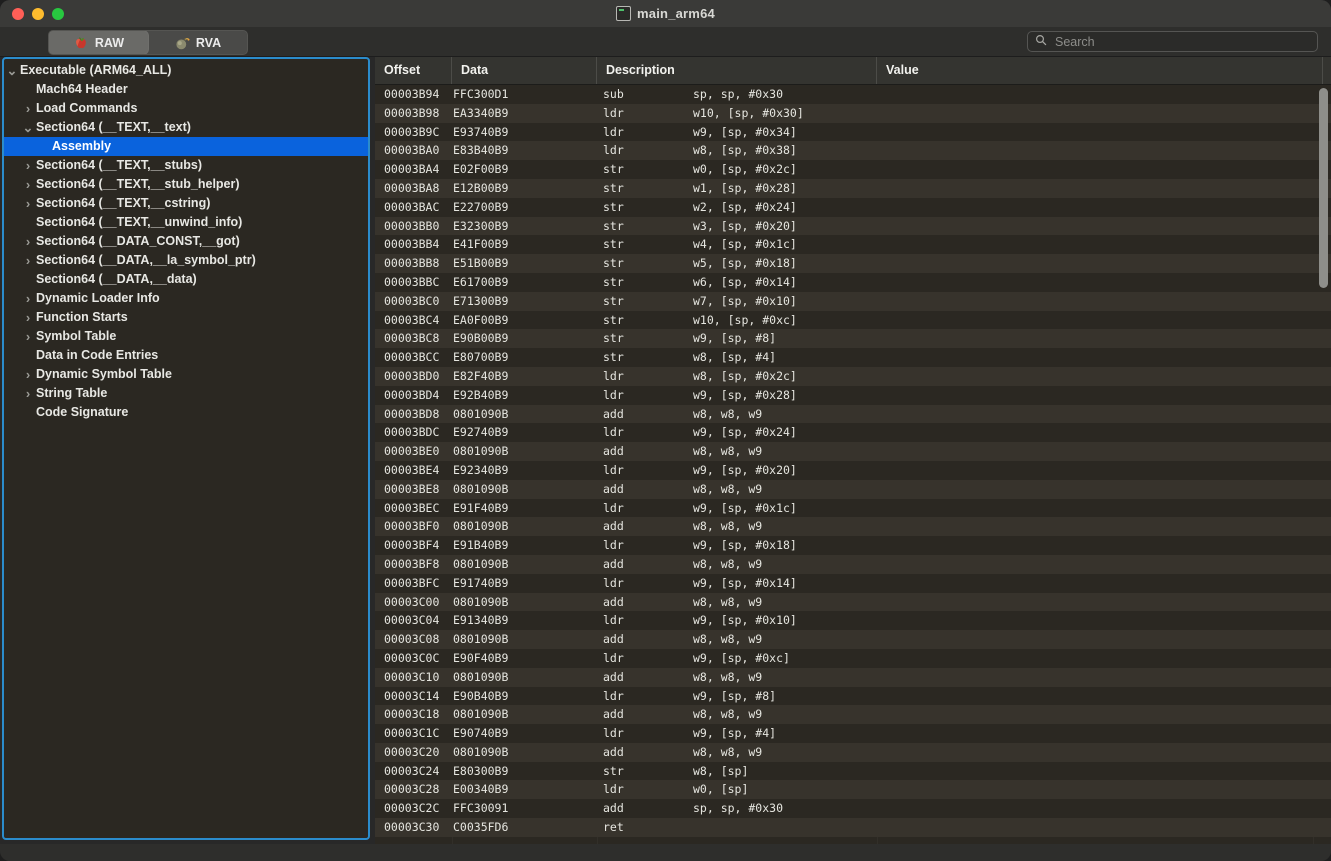 This screenshot has width=1331, height=861. What do you see at coordinates (412, 789) in the screenshot?
I see `cell-offset: 00003C28` at bounding box center [412, 789].